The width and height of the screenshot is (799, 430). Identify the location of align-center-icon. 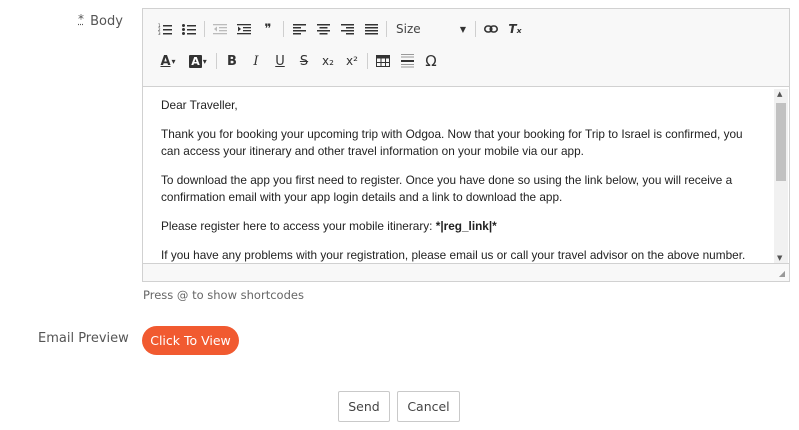
(323, 29).